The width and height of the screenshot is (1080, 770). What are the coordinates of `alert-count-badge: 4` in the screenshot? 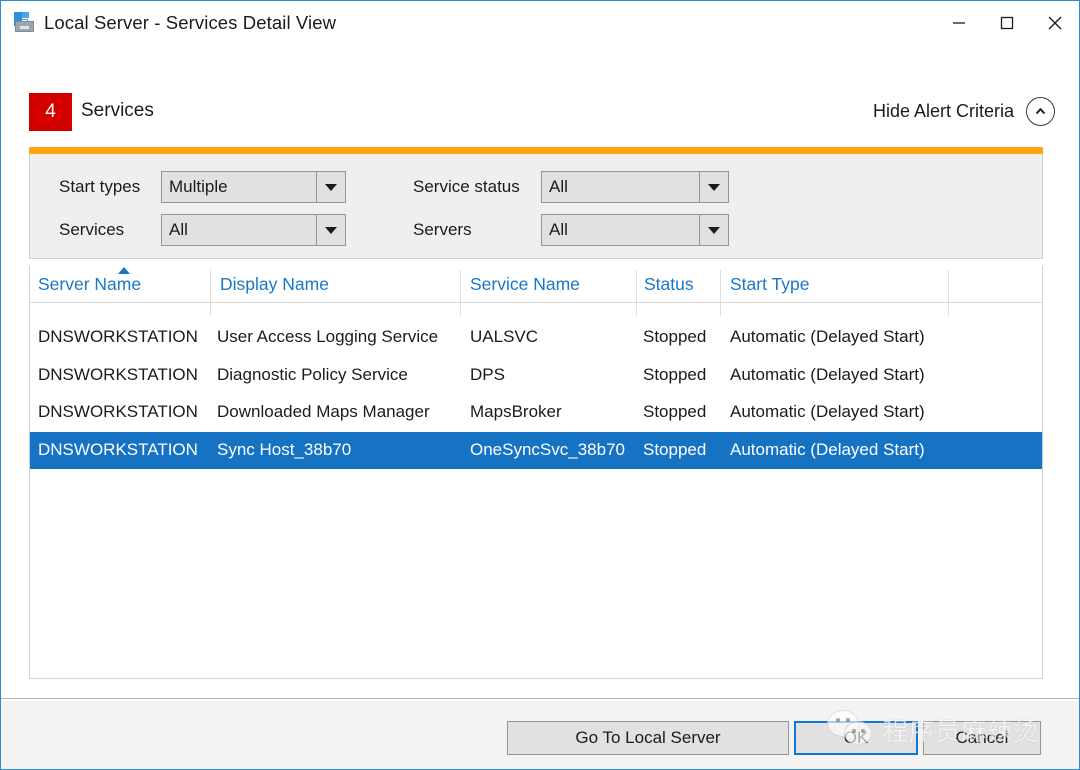 It's located at (50, 112).